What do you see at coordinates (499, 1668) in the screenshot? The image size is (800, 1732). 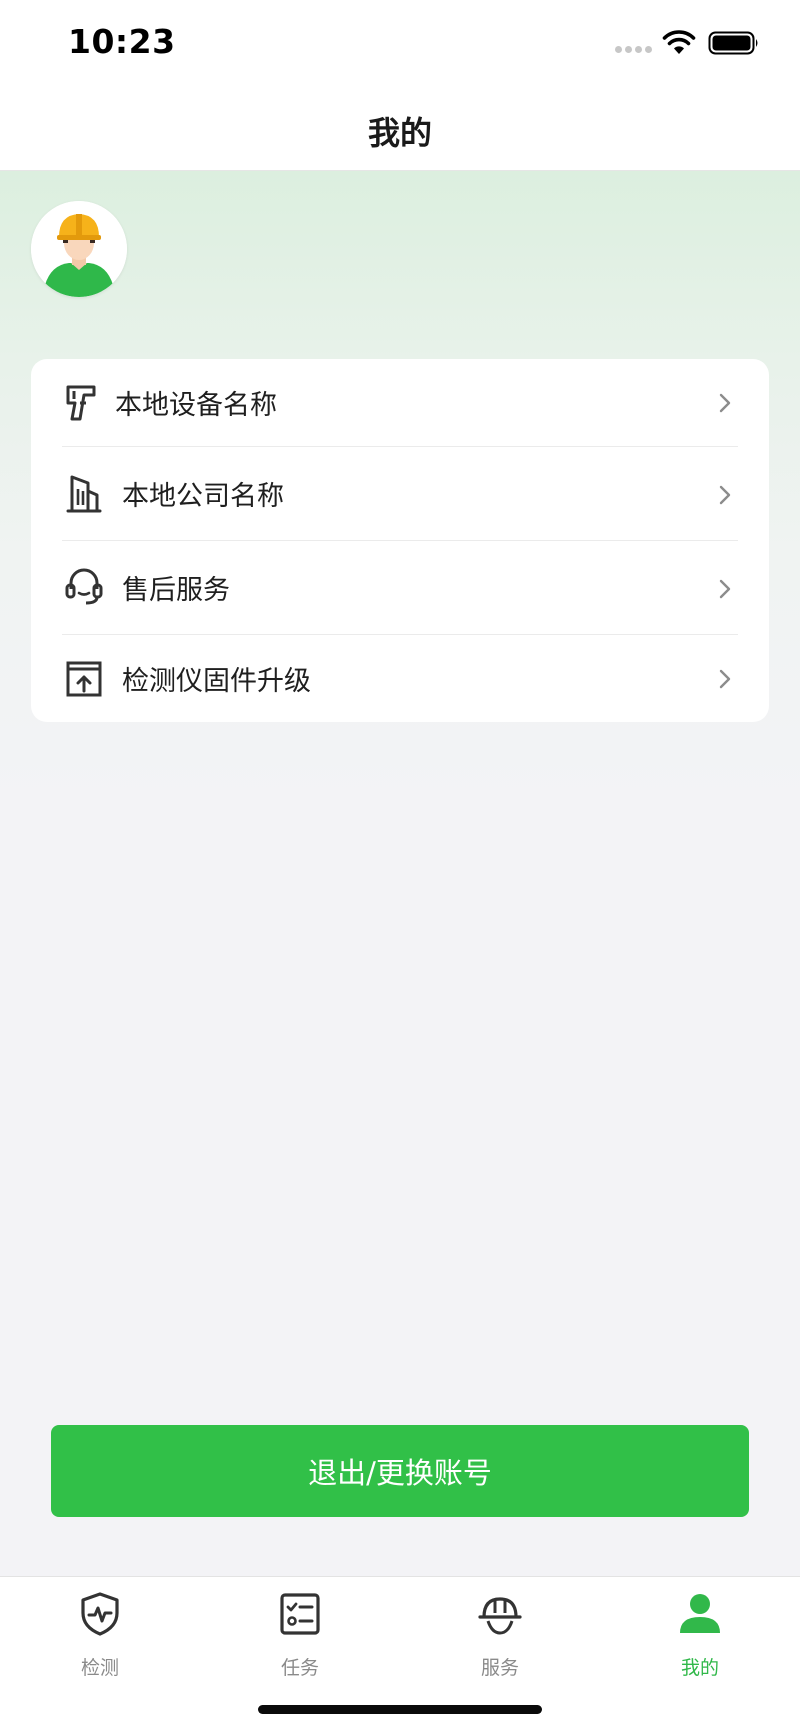 I see `tab-label: 服务` at bounding box center [499, 1668].